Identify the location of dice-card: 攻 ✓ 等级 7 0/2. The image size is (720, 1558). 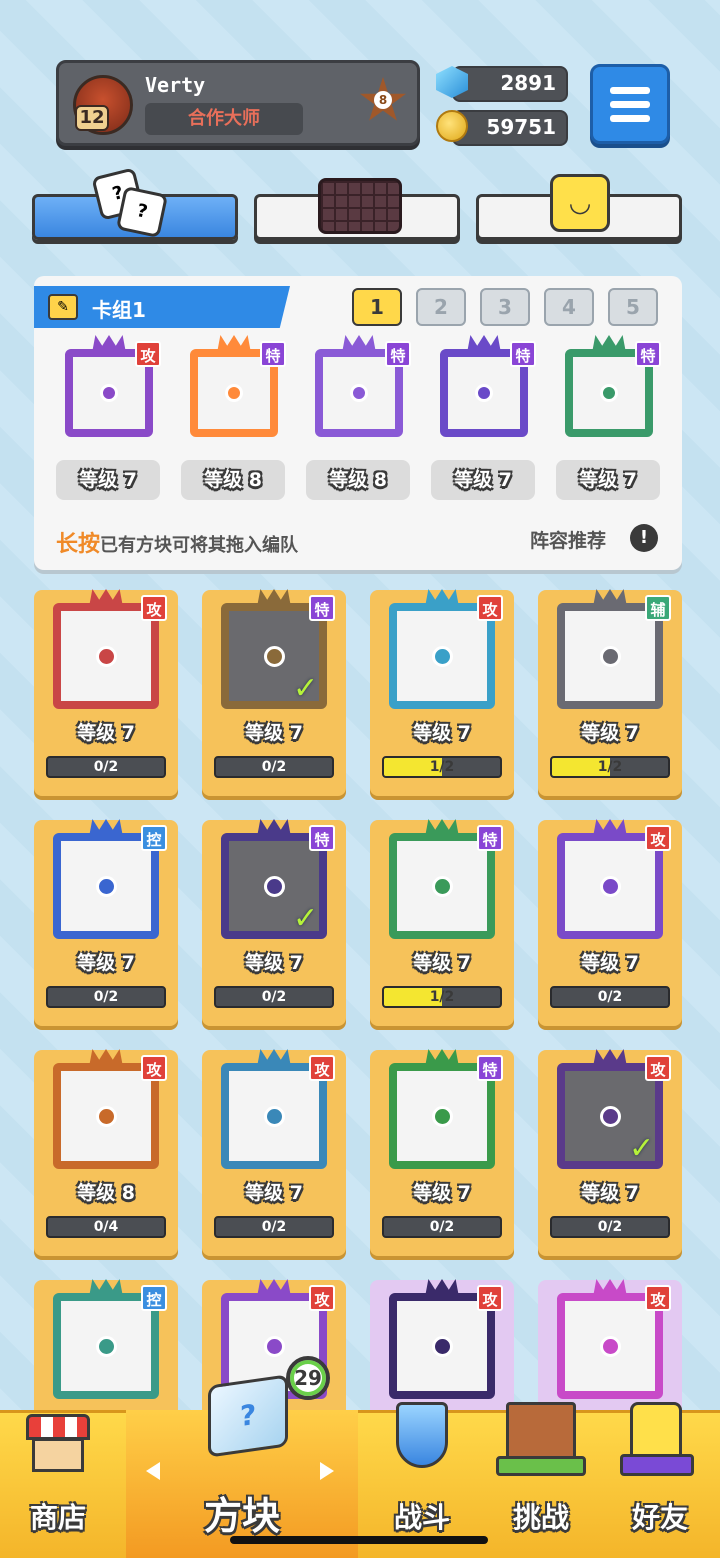
(610, 1152).